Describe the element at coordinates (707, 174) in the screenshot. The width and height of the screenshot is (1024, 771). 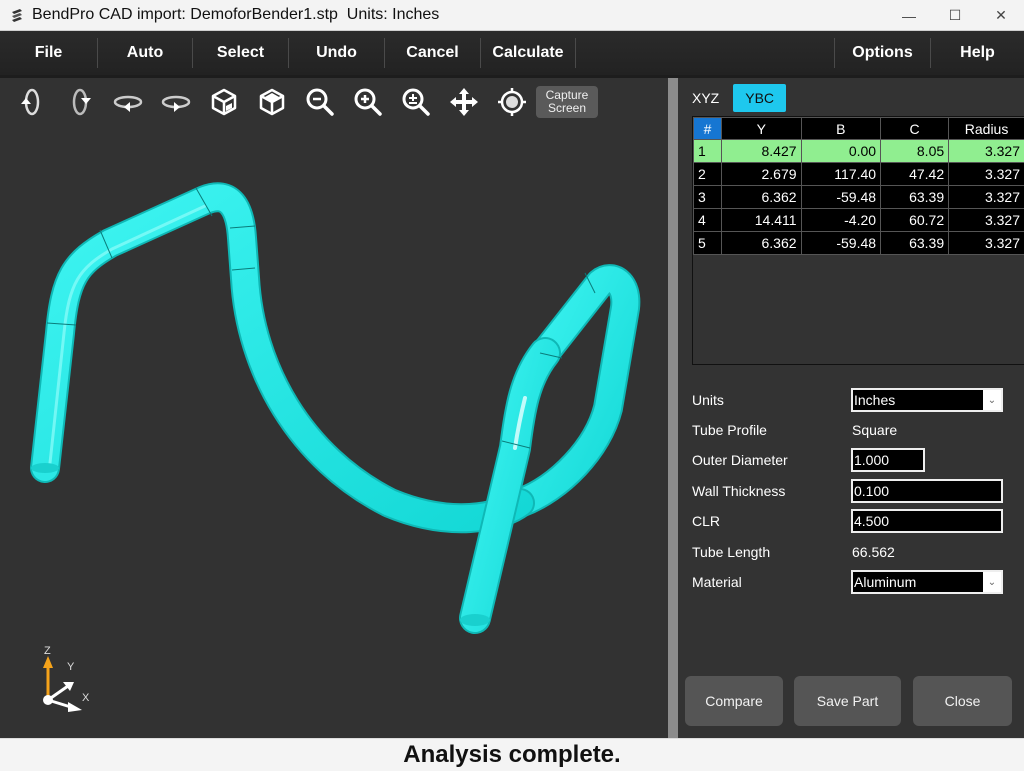
I see `cell-index: 2` at that location.